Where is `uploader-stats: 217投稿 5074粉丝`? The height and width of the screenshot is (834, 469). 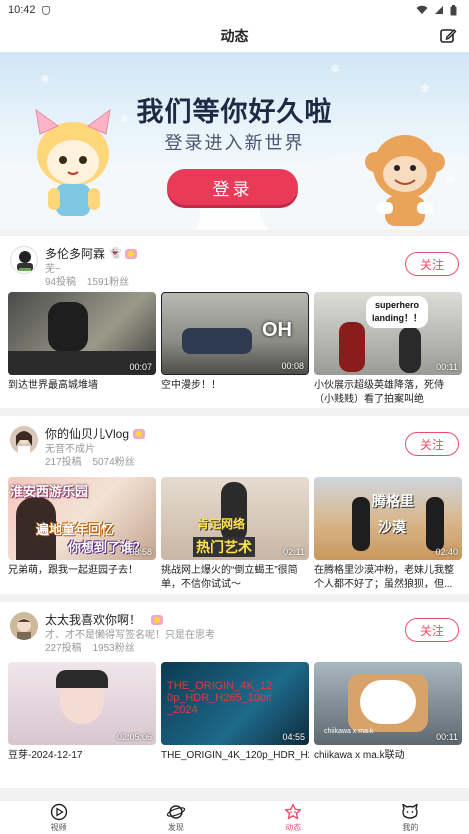 uploader-stats: 217投稿 5074粉丝 is located at coordinates (94, 460).